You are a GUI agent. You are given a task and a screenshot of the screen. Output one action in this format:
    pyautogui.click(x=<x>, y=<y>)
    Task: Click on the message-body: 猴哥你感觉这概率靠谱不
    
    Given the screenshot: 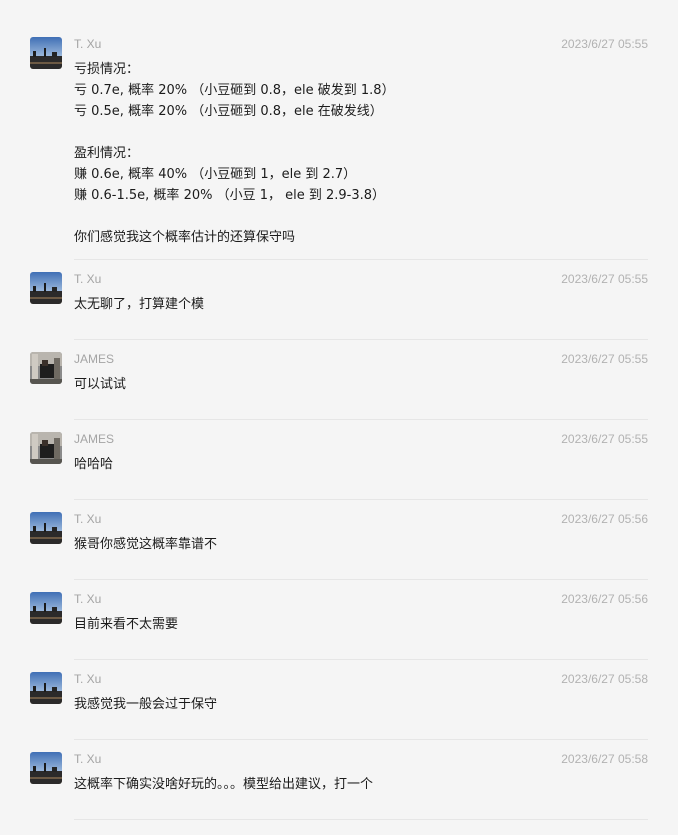 What is the action you would take?
    pyautogui.click(x=361, y=544)
    